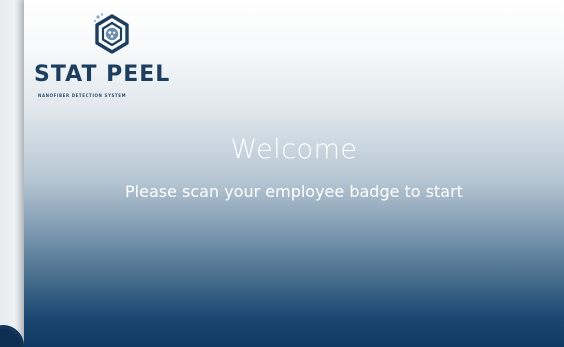 The image size is (564, 347). What do you see at coordinates (111, 33) in the screenshot?
I see `hexagon-sample-icon` at bounding box center [111, 33].